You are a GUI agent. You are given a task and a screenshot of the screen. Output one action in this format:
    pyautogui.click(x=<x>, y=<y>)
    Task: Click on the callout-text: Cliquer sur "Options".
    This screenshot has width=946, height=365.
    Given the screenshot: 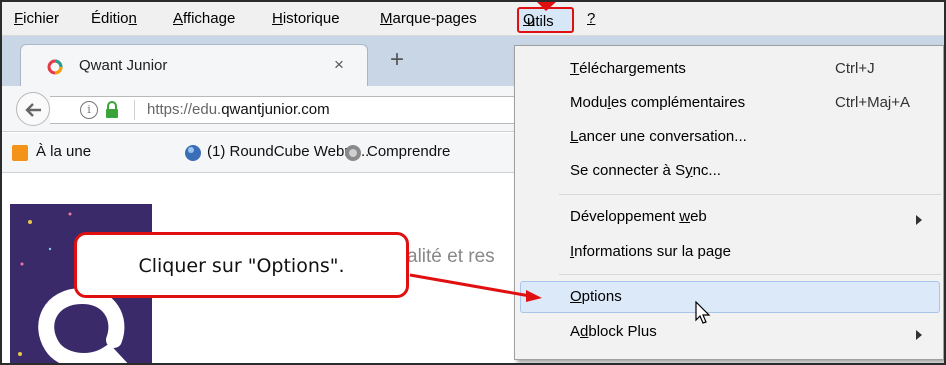 What is the action you would take?
    pyautogui.click(x=241, y=266)
    